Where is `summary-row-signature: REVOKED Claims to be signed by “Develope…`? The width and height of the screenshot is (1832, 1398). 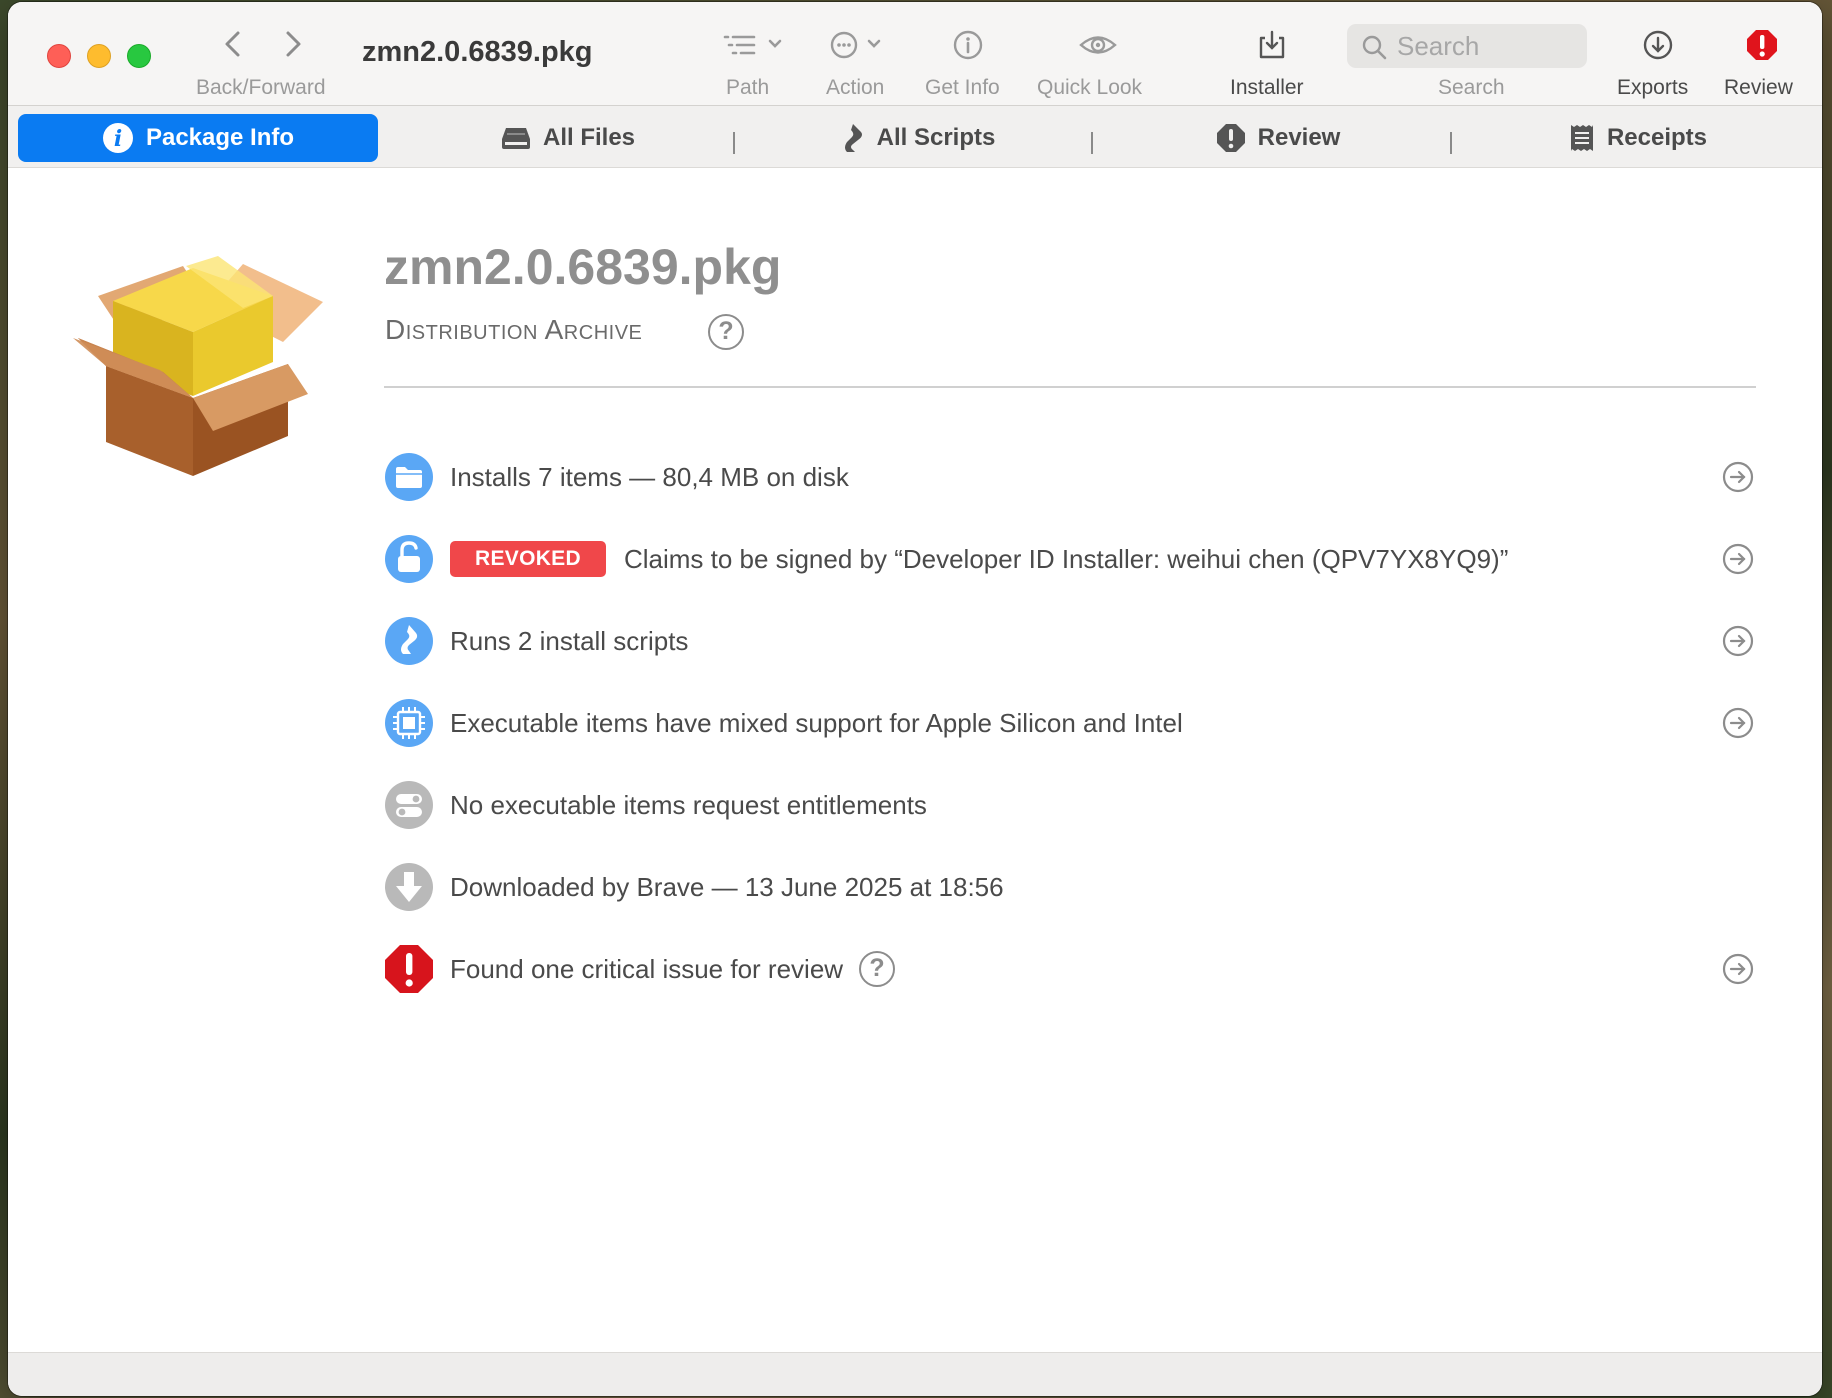
summary-row-signature: REVOKED Claims to be signed by “Develope… is located at coordinates (1076, 559).